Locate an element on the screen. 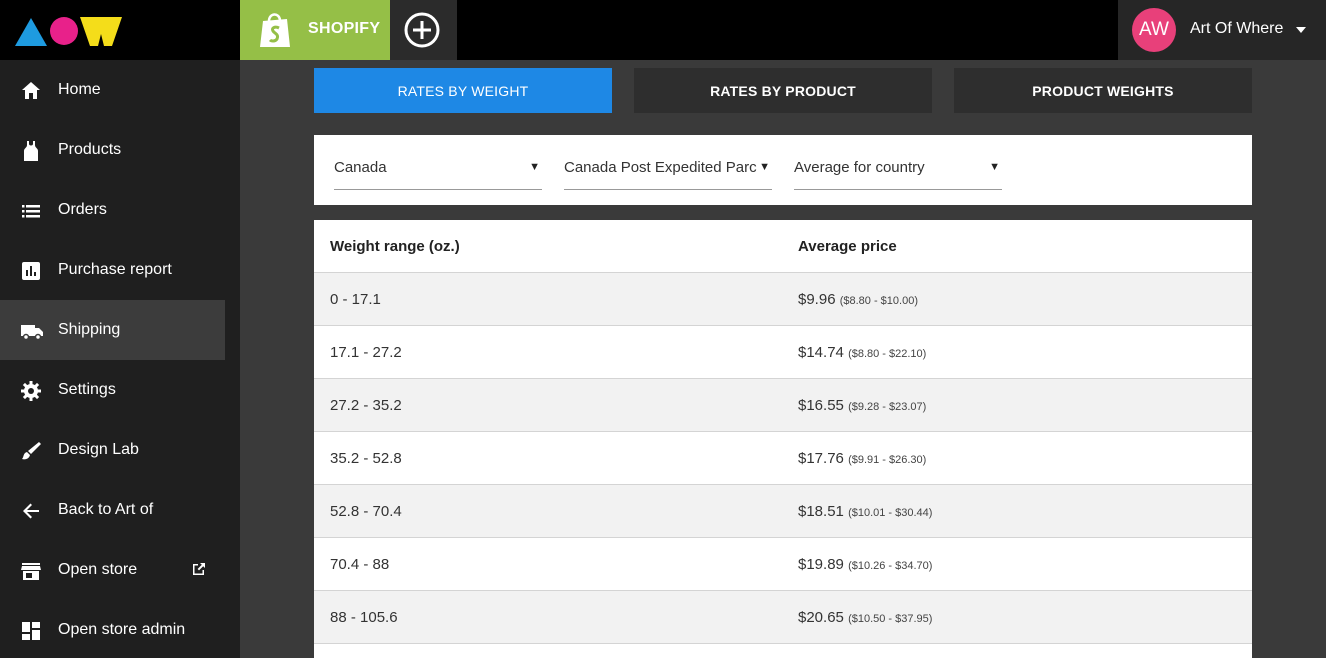 This screenshot has height=658, width=1326. weight-range-cell: 17.1 - 27.2 is located at coordinates (366, 352).